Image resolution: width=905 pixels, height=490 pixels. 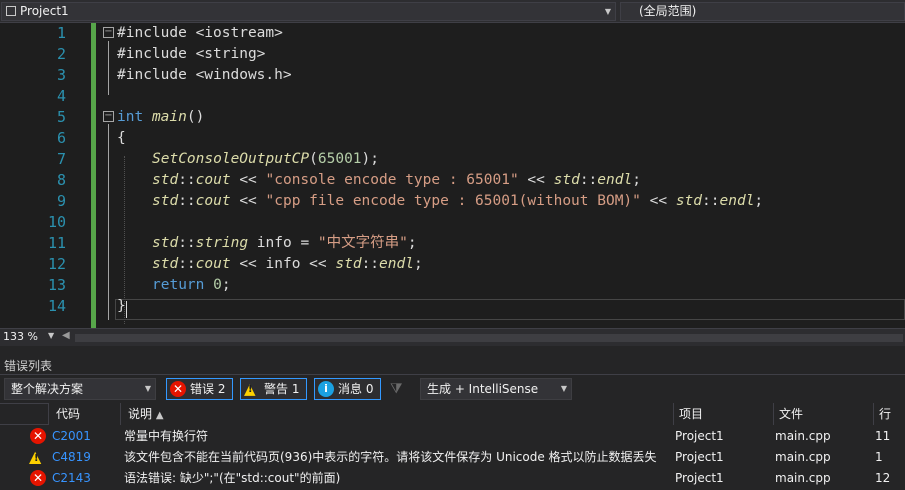 I want to click on error-description: 语法错误: 缺少";"(在"std::cout"的前面), so click(x=232, y=478).